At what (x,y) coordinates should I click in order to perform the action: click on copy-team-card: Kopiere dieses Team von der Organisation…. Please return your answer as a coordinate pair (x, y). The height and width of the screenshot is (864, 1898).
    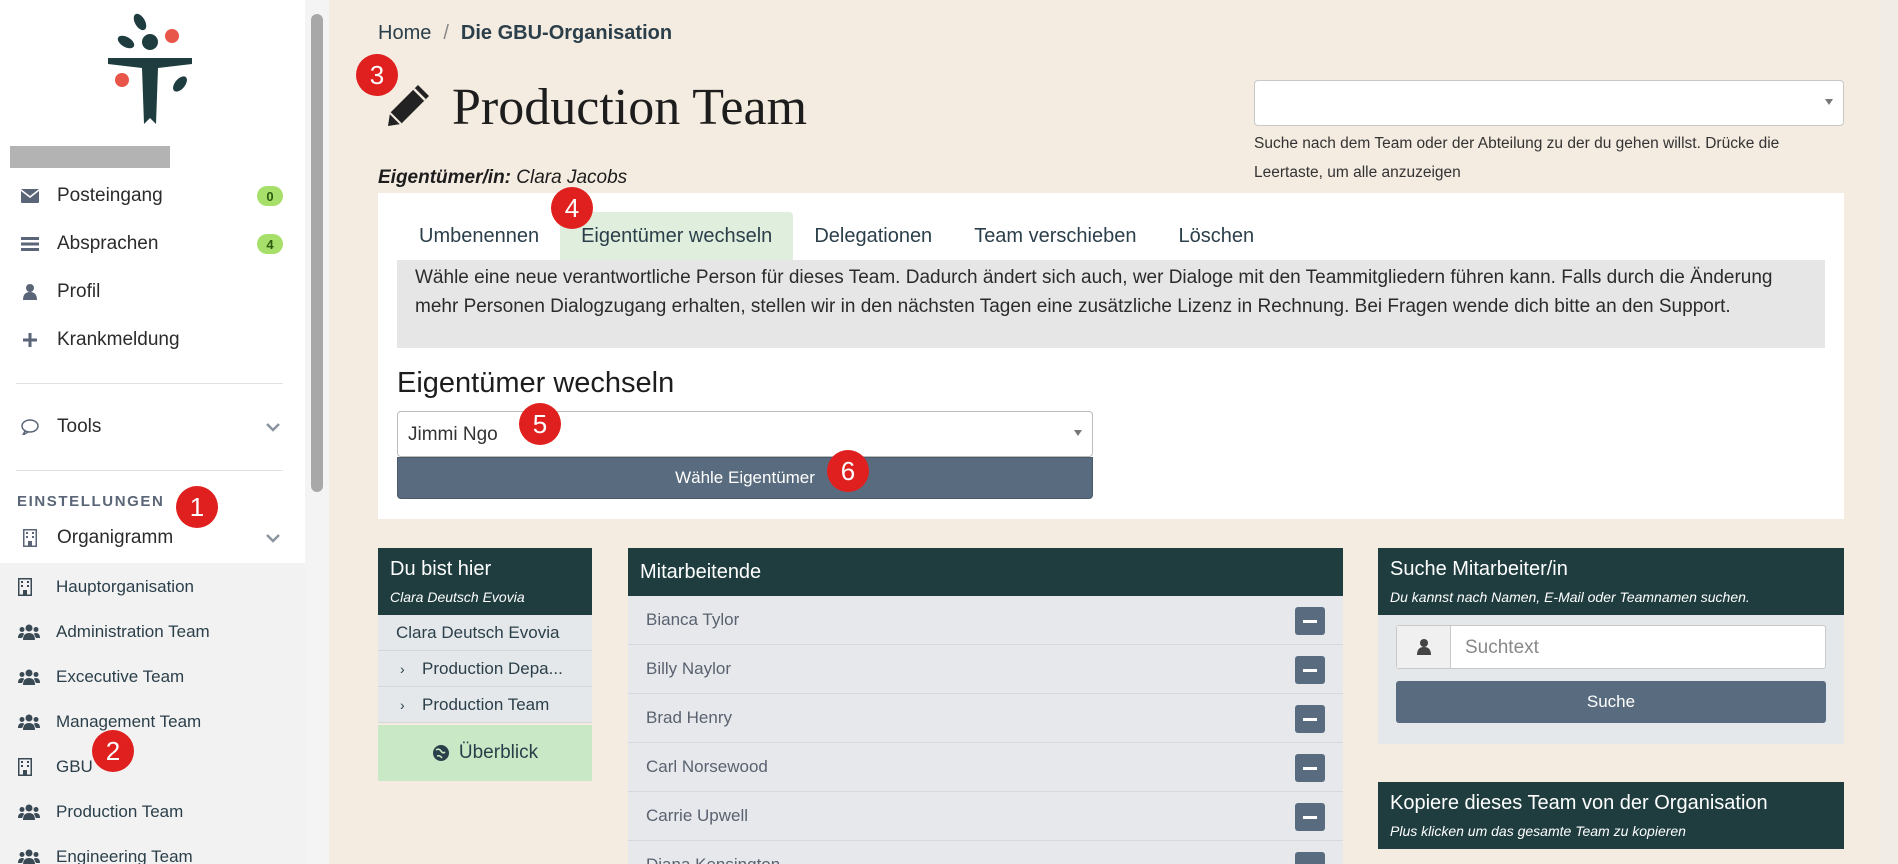
    Looking at the image, I should click on (1611, 815).